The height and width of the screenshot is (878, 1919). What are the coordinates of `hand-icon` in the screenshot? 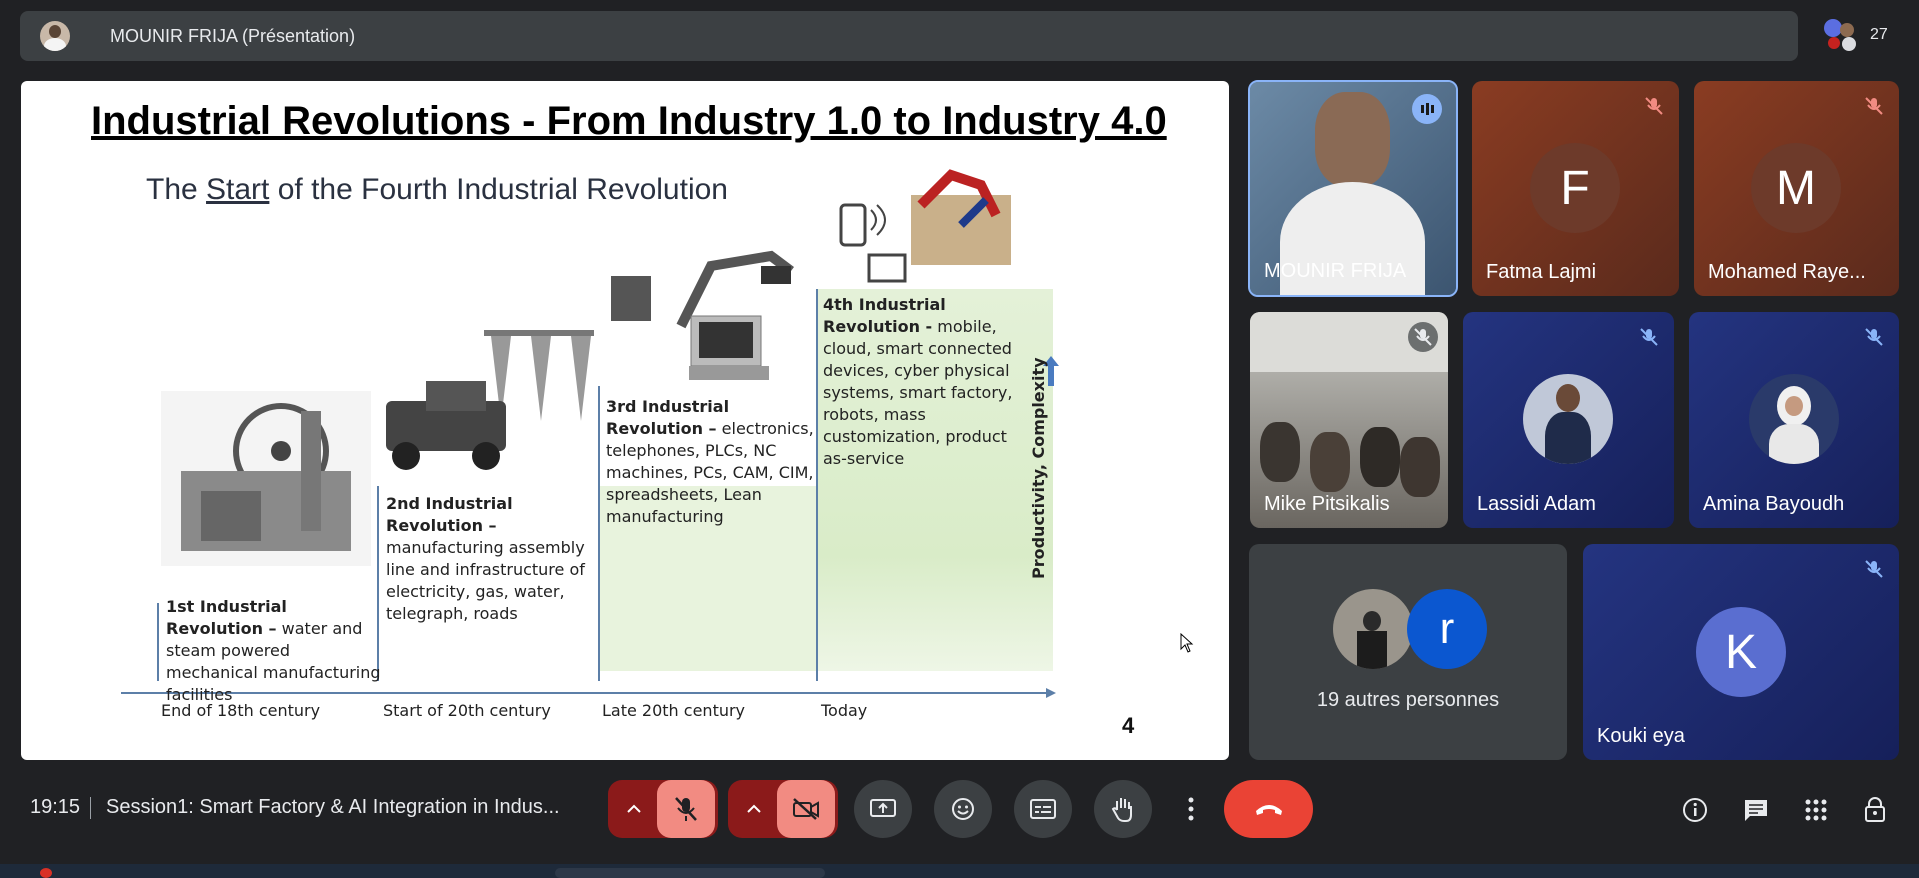 It's located at (1121, 810).